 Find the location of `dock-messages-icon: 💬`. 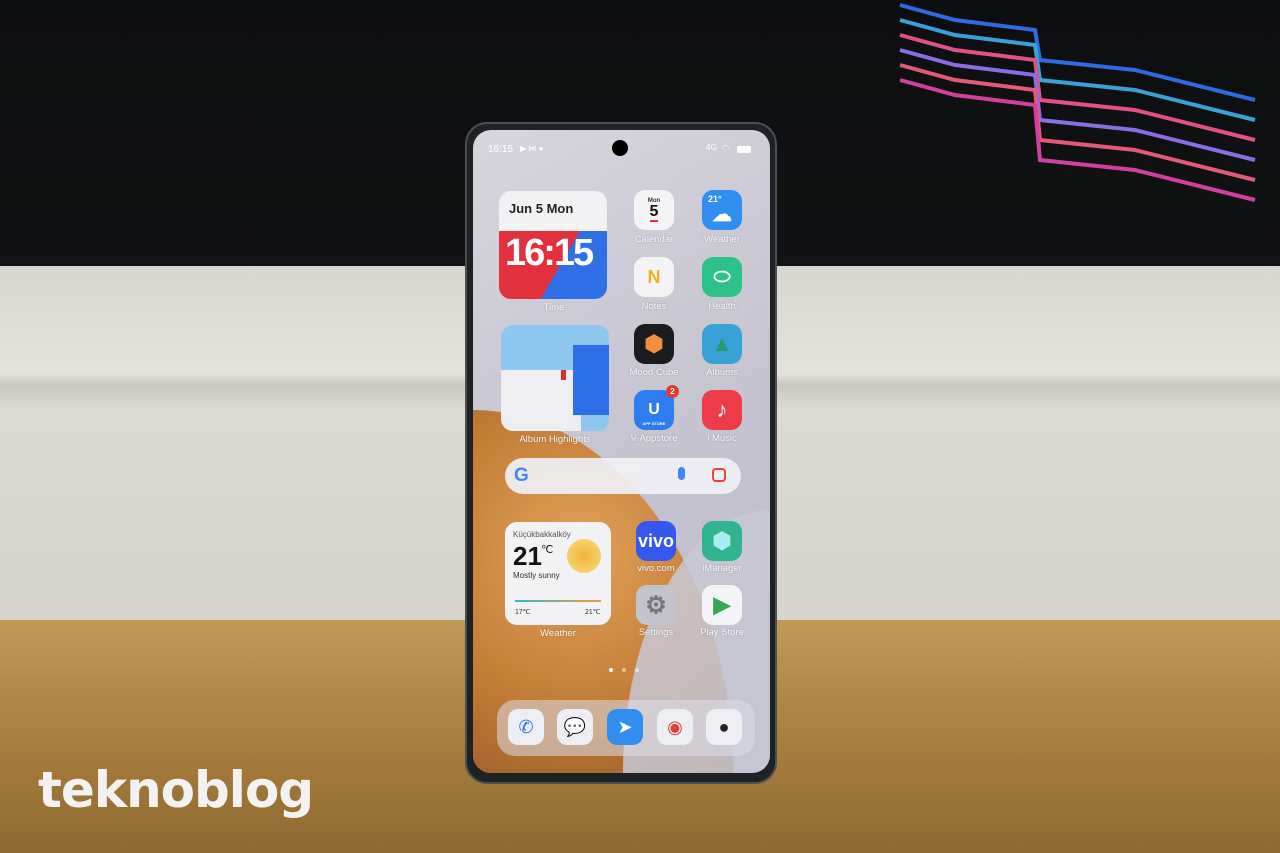

dock-messages-icon: 💬 is located at coordinates (575, 727).